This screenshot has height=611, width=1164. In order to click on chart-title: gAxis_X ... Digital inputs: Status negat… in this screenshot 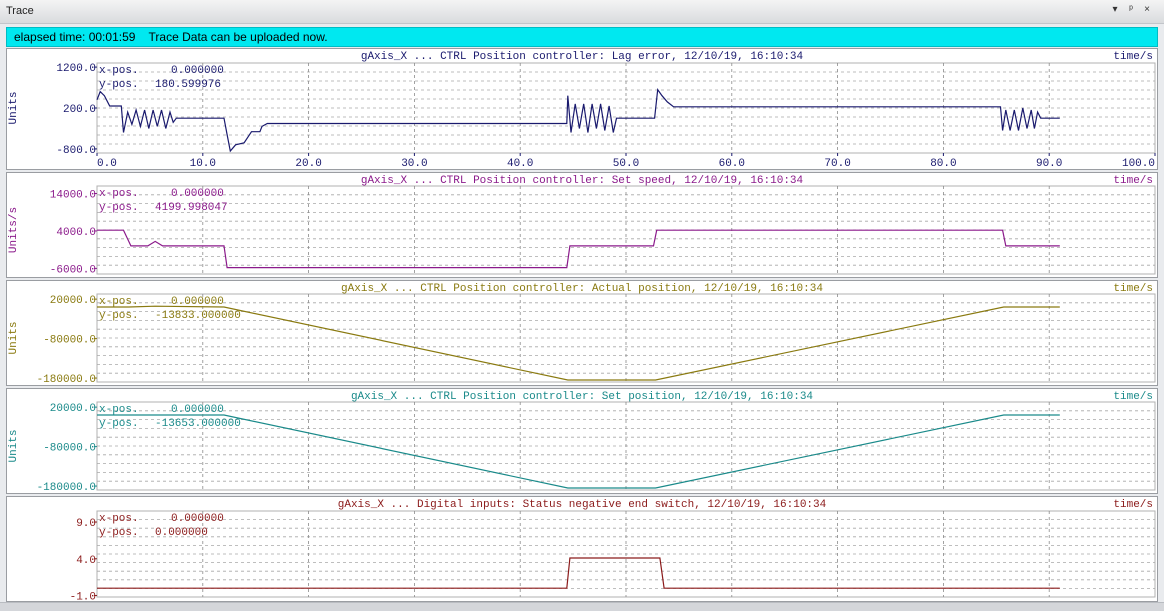, I will do `click(582, 505)`.